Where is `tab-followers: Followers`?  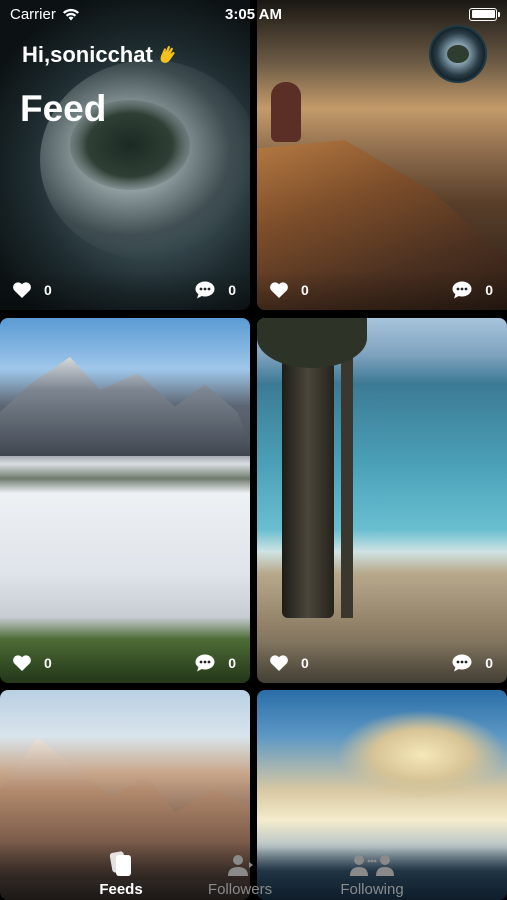 tab-followers: Followers is located at coordinates (240, 871).